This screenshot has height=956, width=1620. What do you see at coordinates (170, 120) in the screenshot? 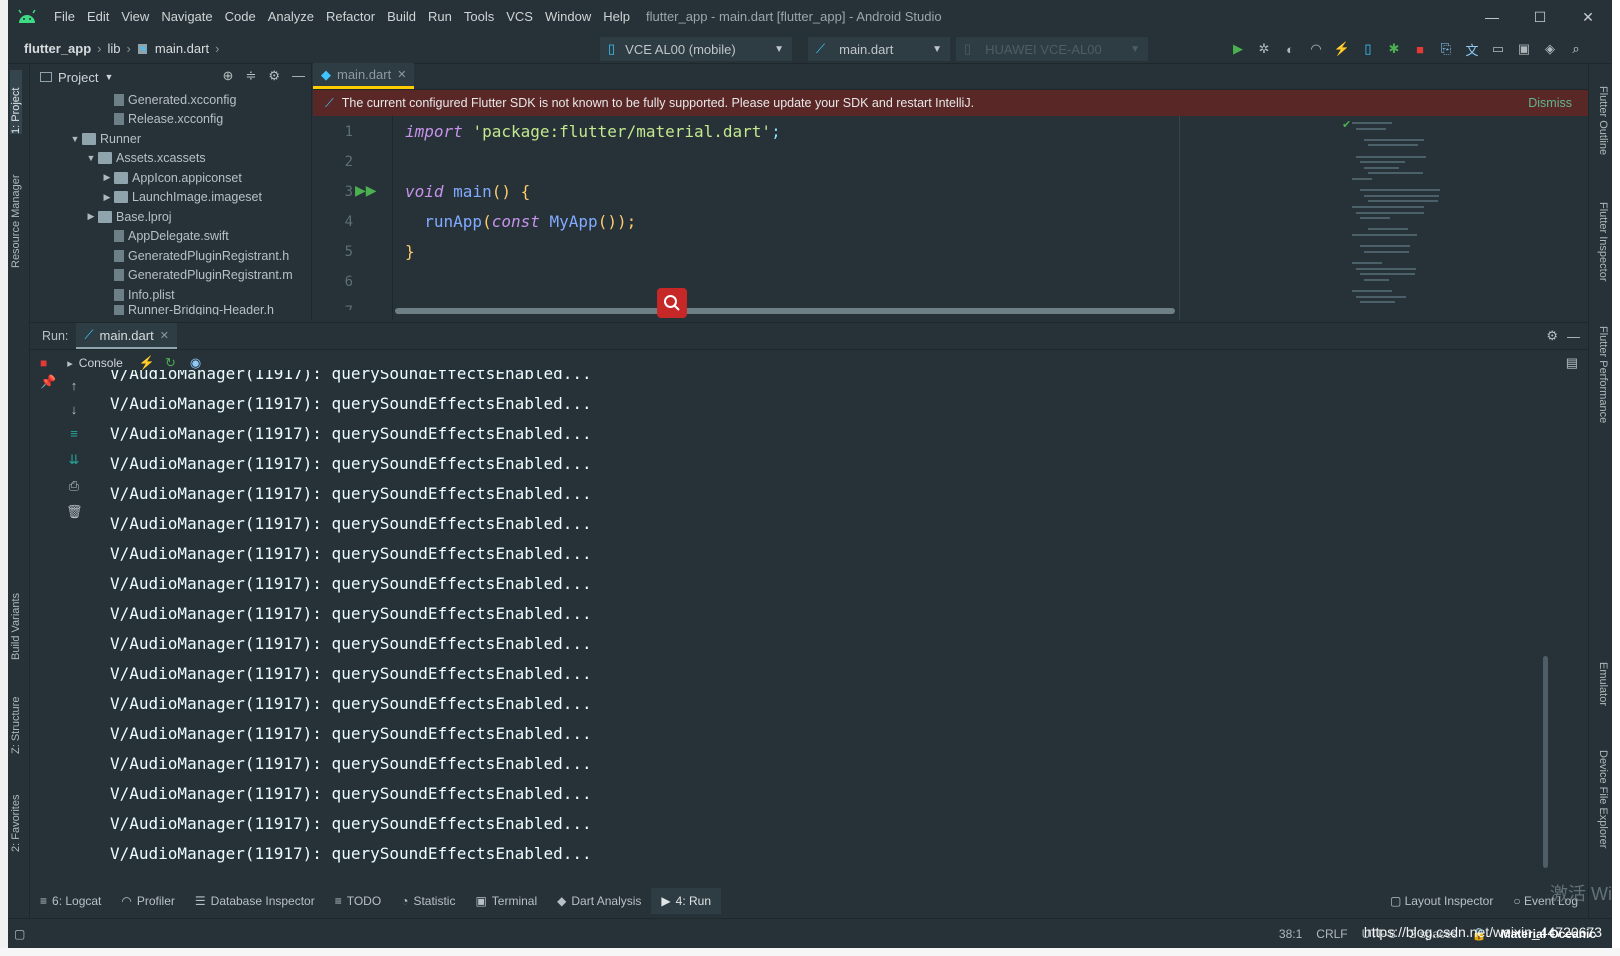
I see `tree-item: Release.xcconfig` at bounding box center [170, 120].